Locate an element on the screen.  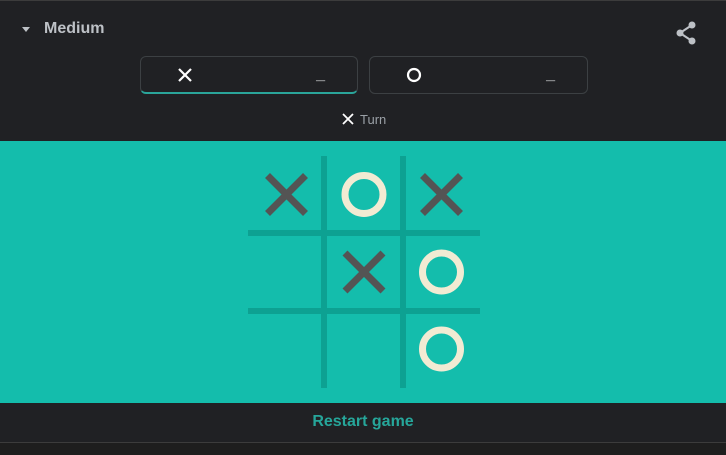
turn-label: Turn is located at coordinates (373, 119).